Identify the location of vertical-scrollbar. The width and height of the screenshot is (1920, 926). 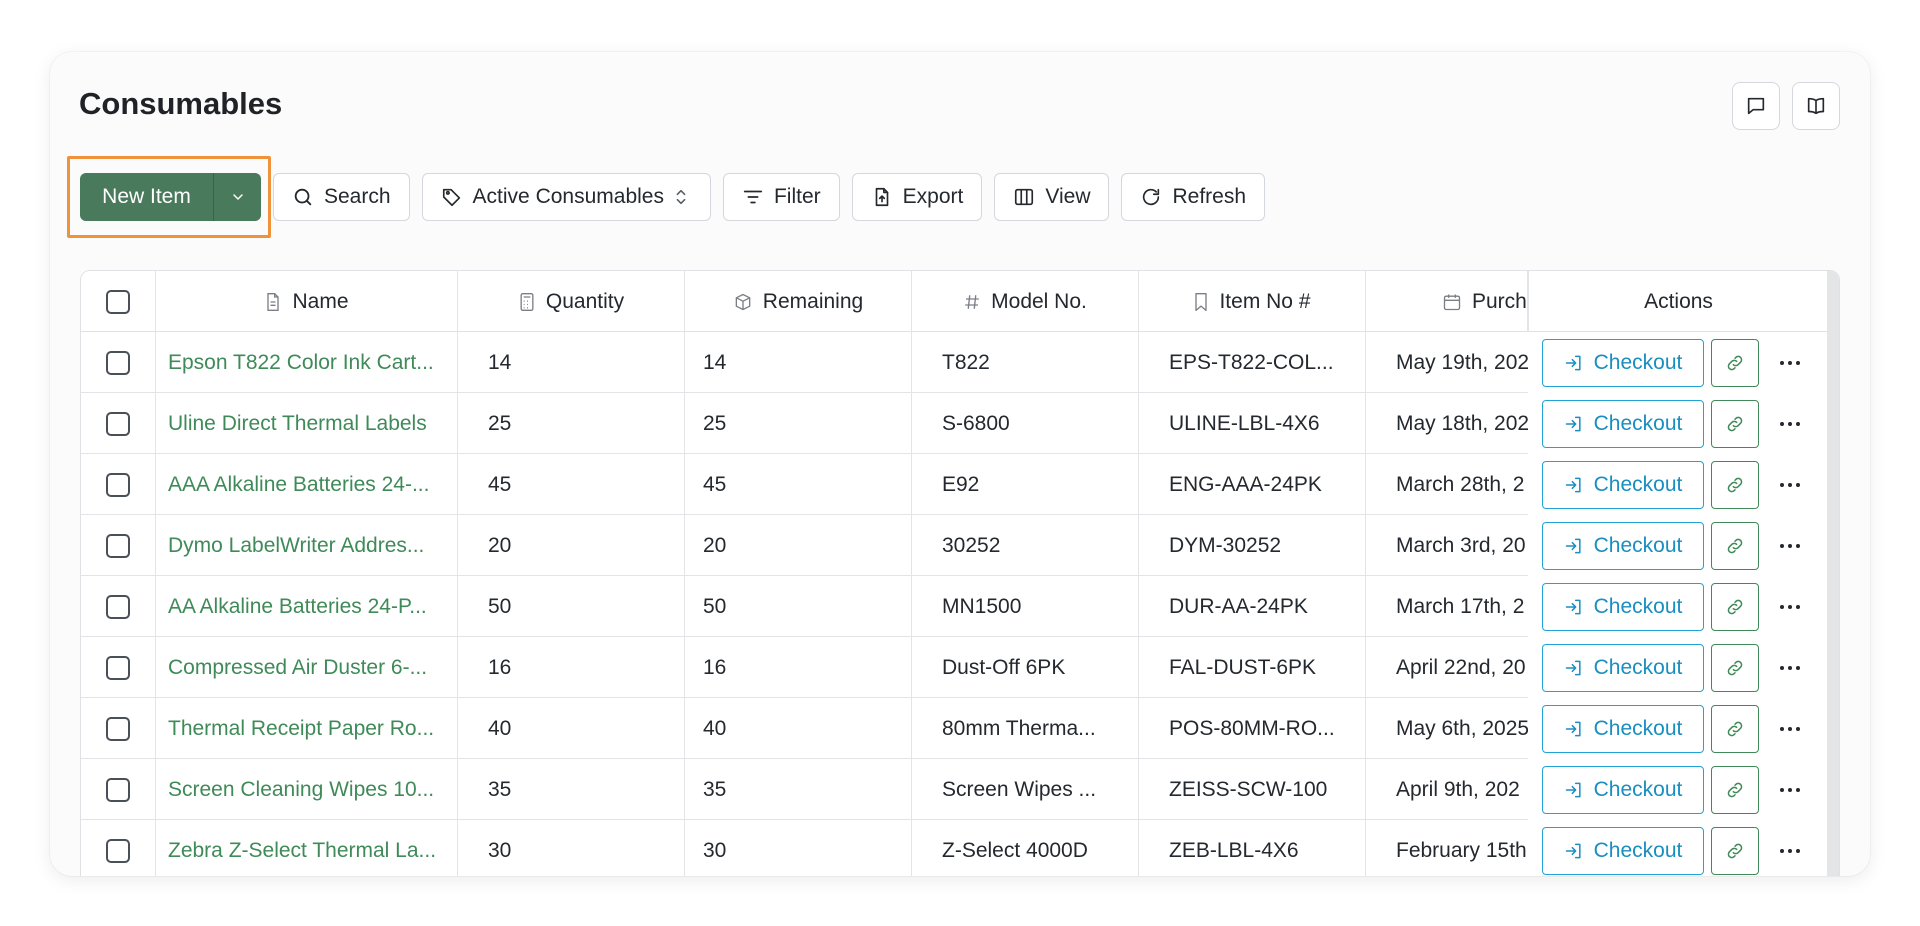
(1833, 573).